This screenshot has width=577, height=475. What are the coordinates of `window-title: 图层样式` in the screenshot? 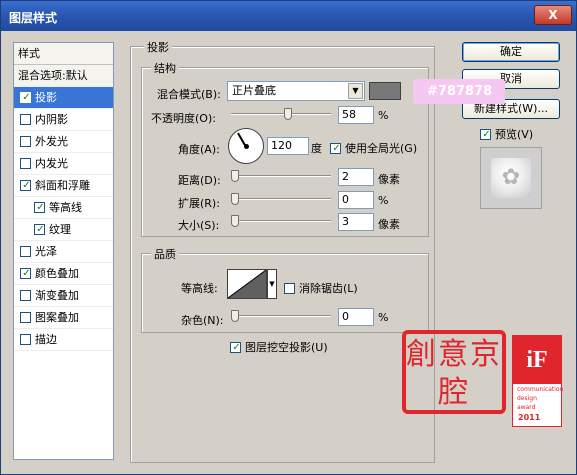 It's located at (33, 18).